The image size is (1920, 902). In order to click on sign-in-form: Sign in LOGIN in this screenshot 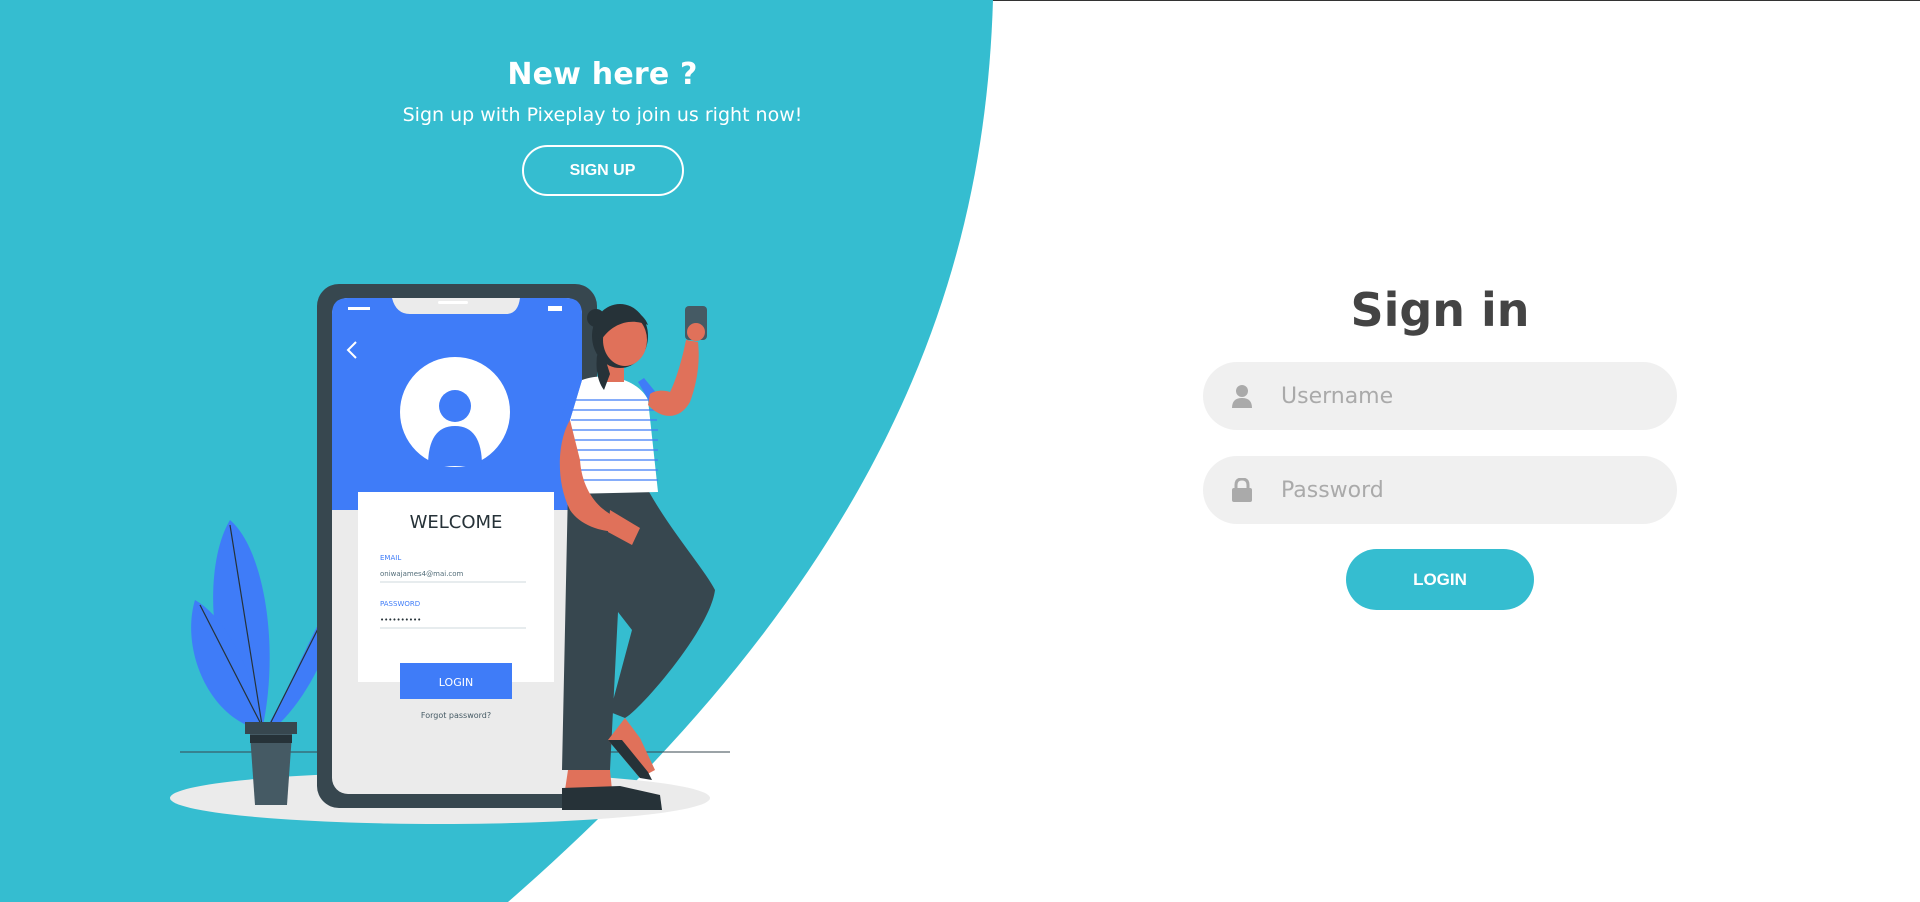, I will do `click(1440, 445)`.